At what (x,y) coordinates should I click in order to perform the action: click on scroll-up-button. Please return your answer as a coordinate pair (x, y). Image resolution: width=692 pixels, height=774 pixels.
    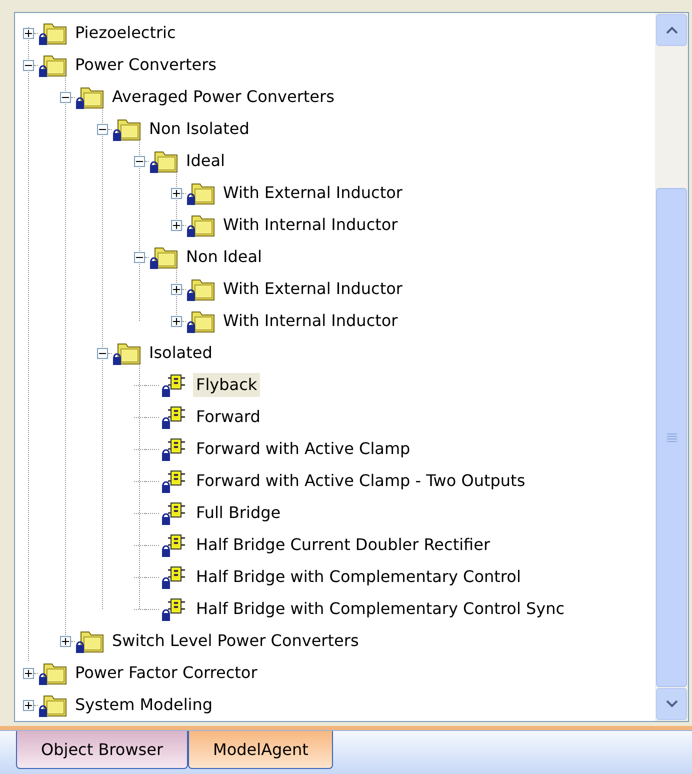
    Looking at the image, I should click on (671, 30).